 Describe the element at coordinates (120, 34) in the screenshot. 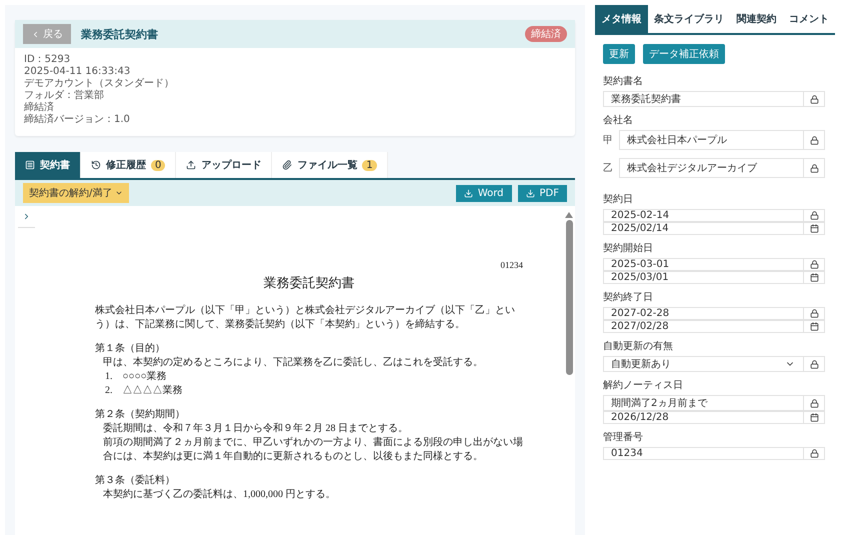

I see `contract-title: 業務委託契約書` at that location.